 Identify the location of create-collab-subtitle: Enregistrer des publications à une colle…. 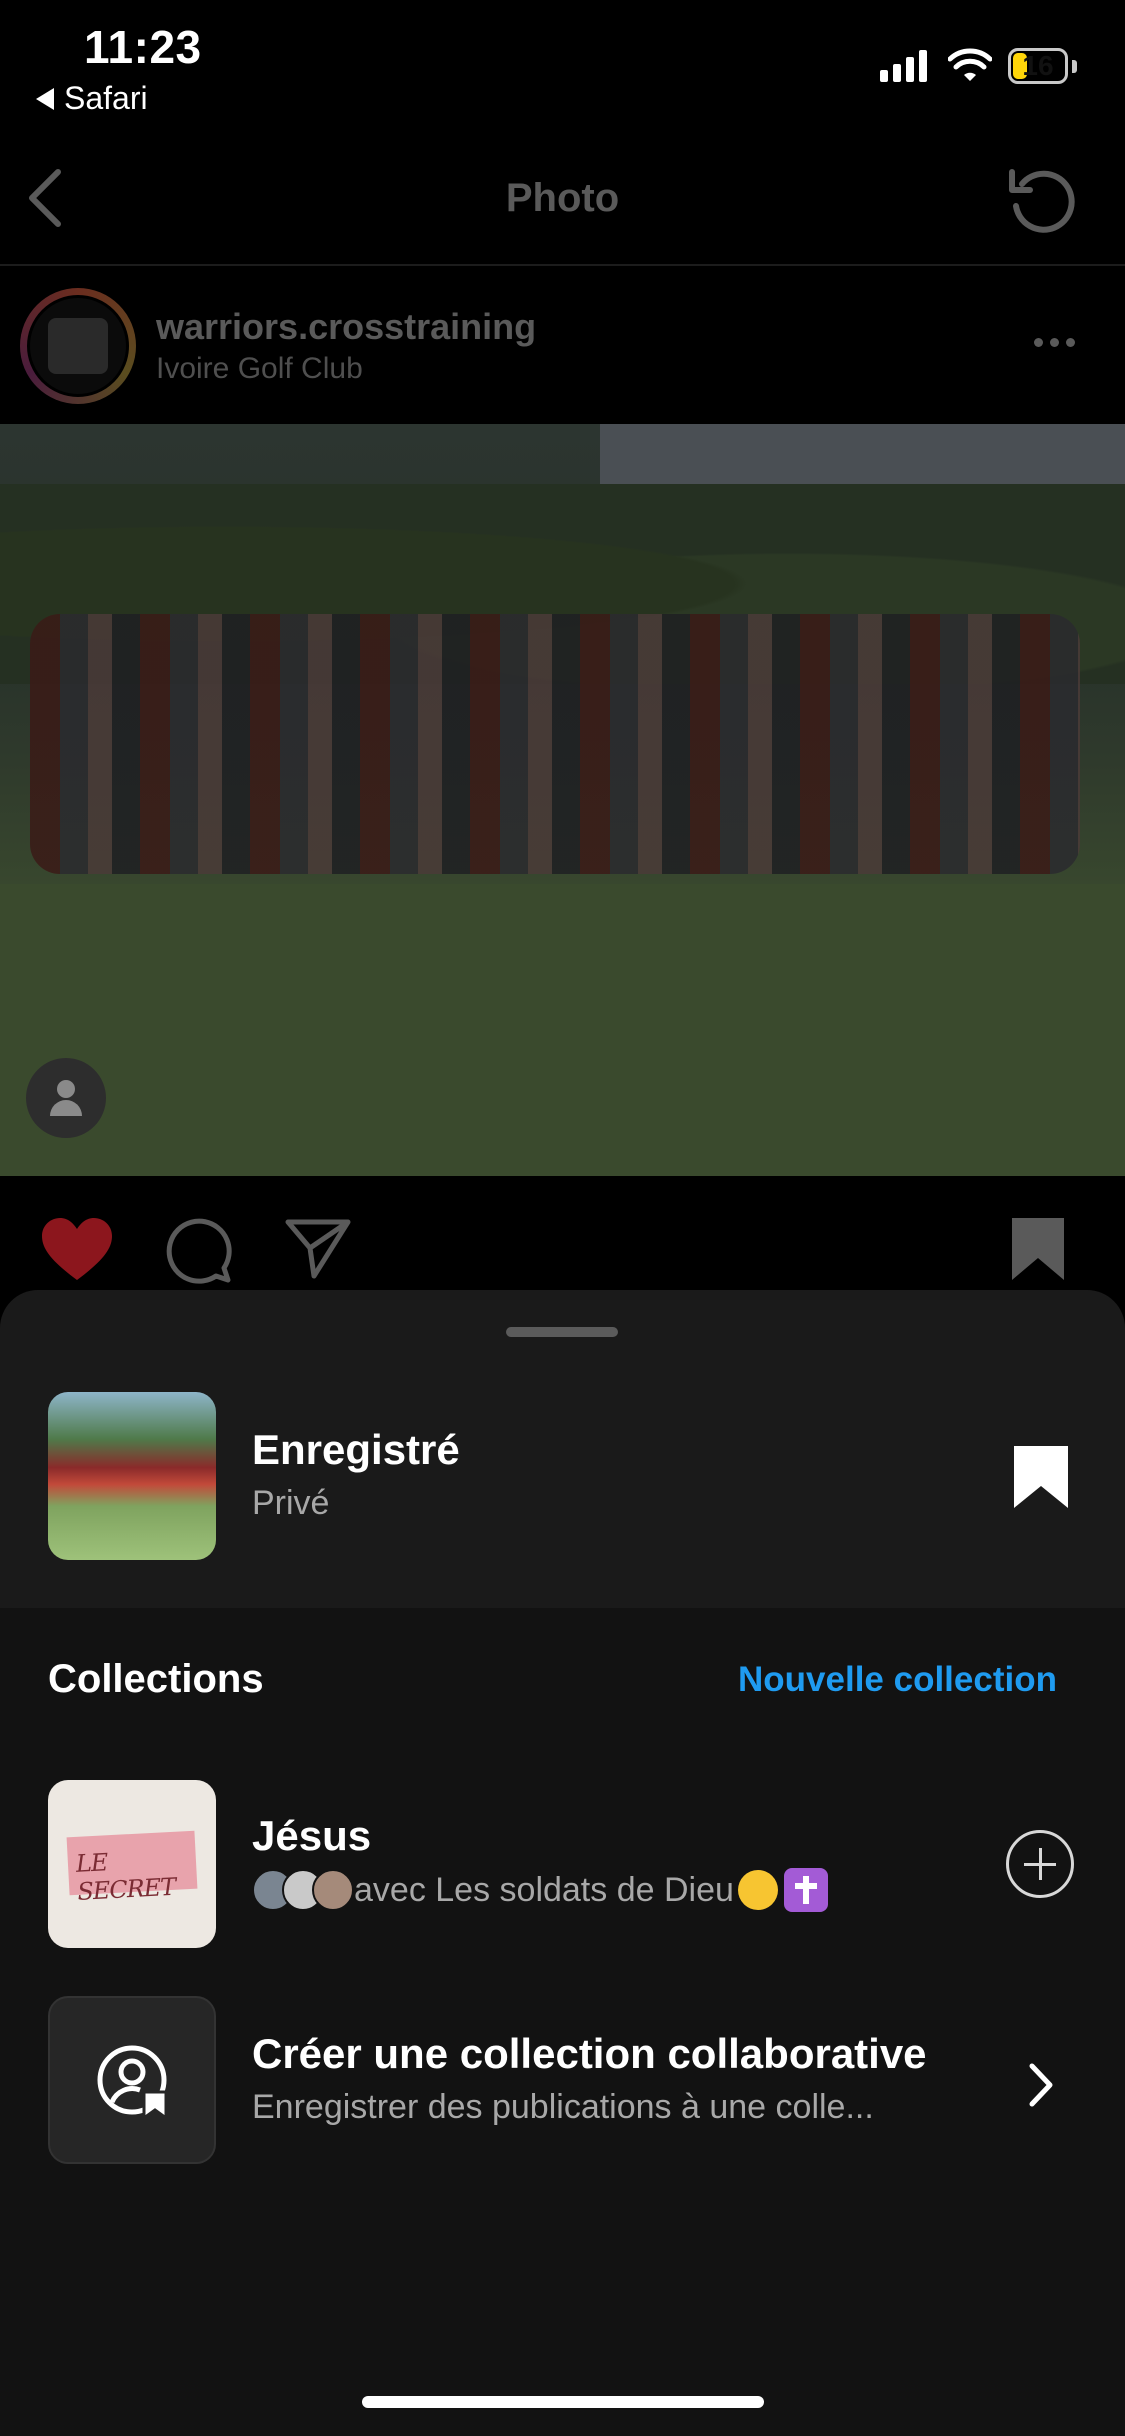
(563, 2107).